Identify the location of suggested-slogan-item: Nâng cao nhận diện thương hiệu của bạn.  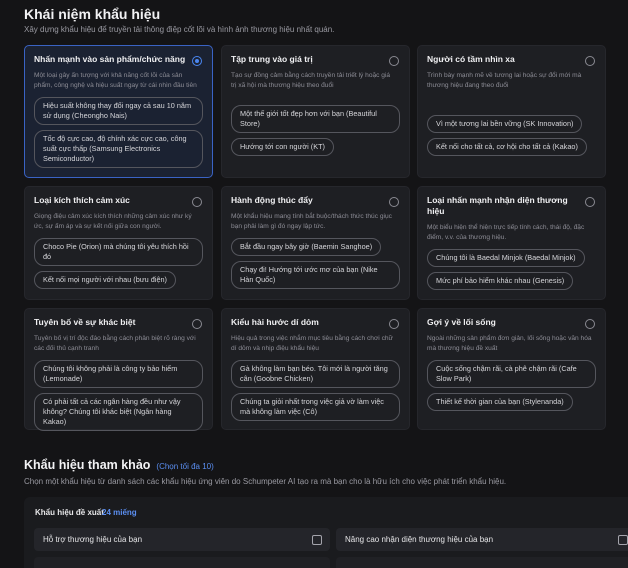
(482, 539).